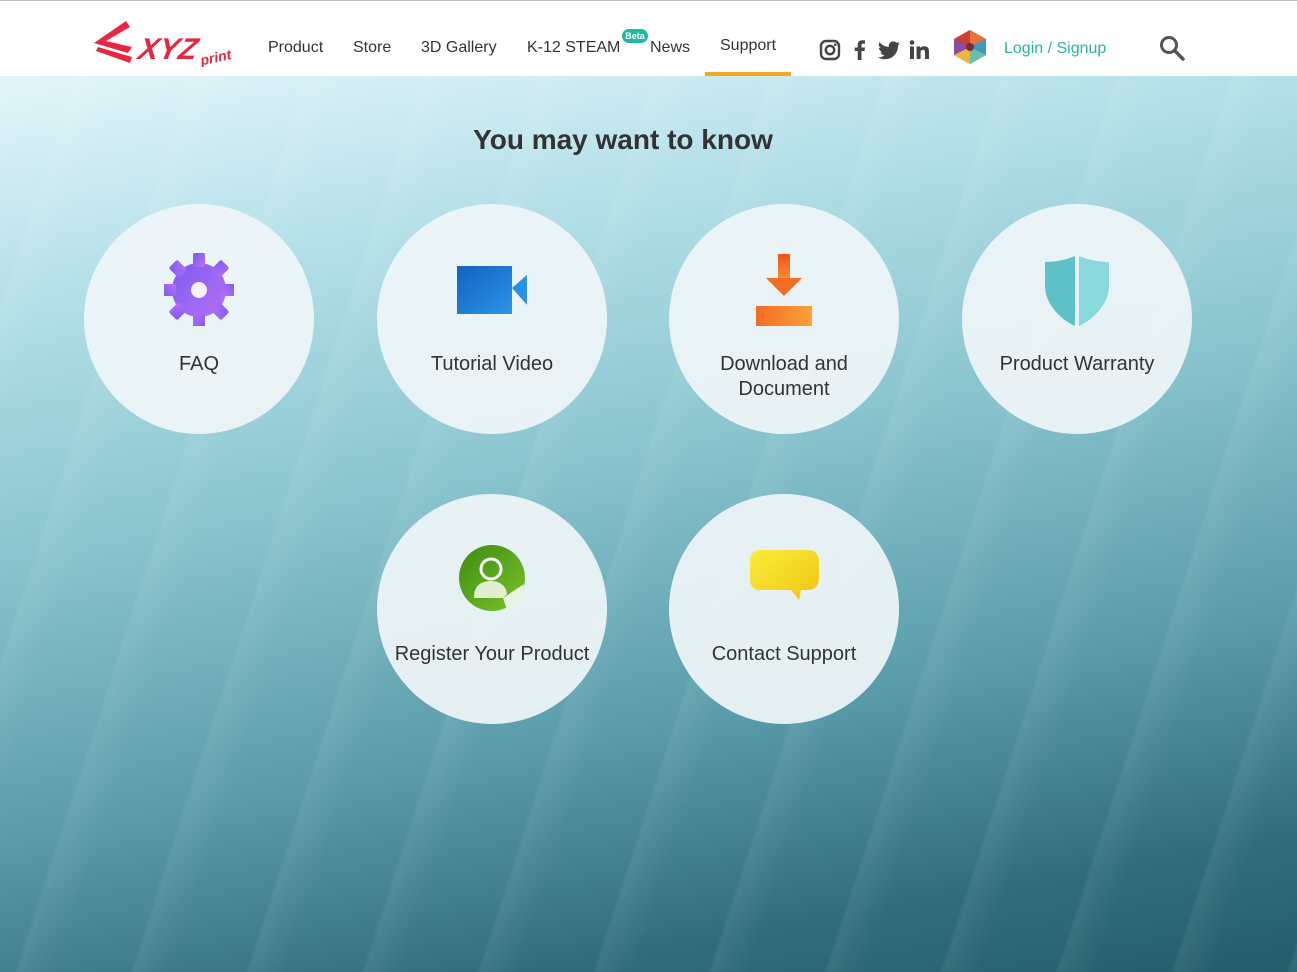  Describe the element at coordinates (919, 50) in the screenshot. I see `linkedin-icon` at that location.